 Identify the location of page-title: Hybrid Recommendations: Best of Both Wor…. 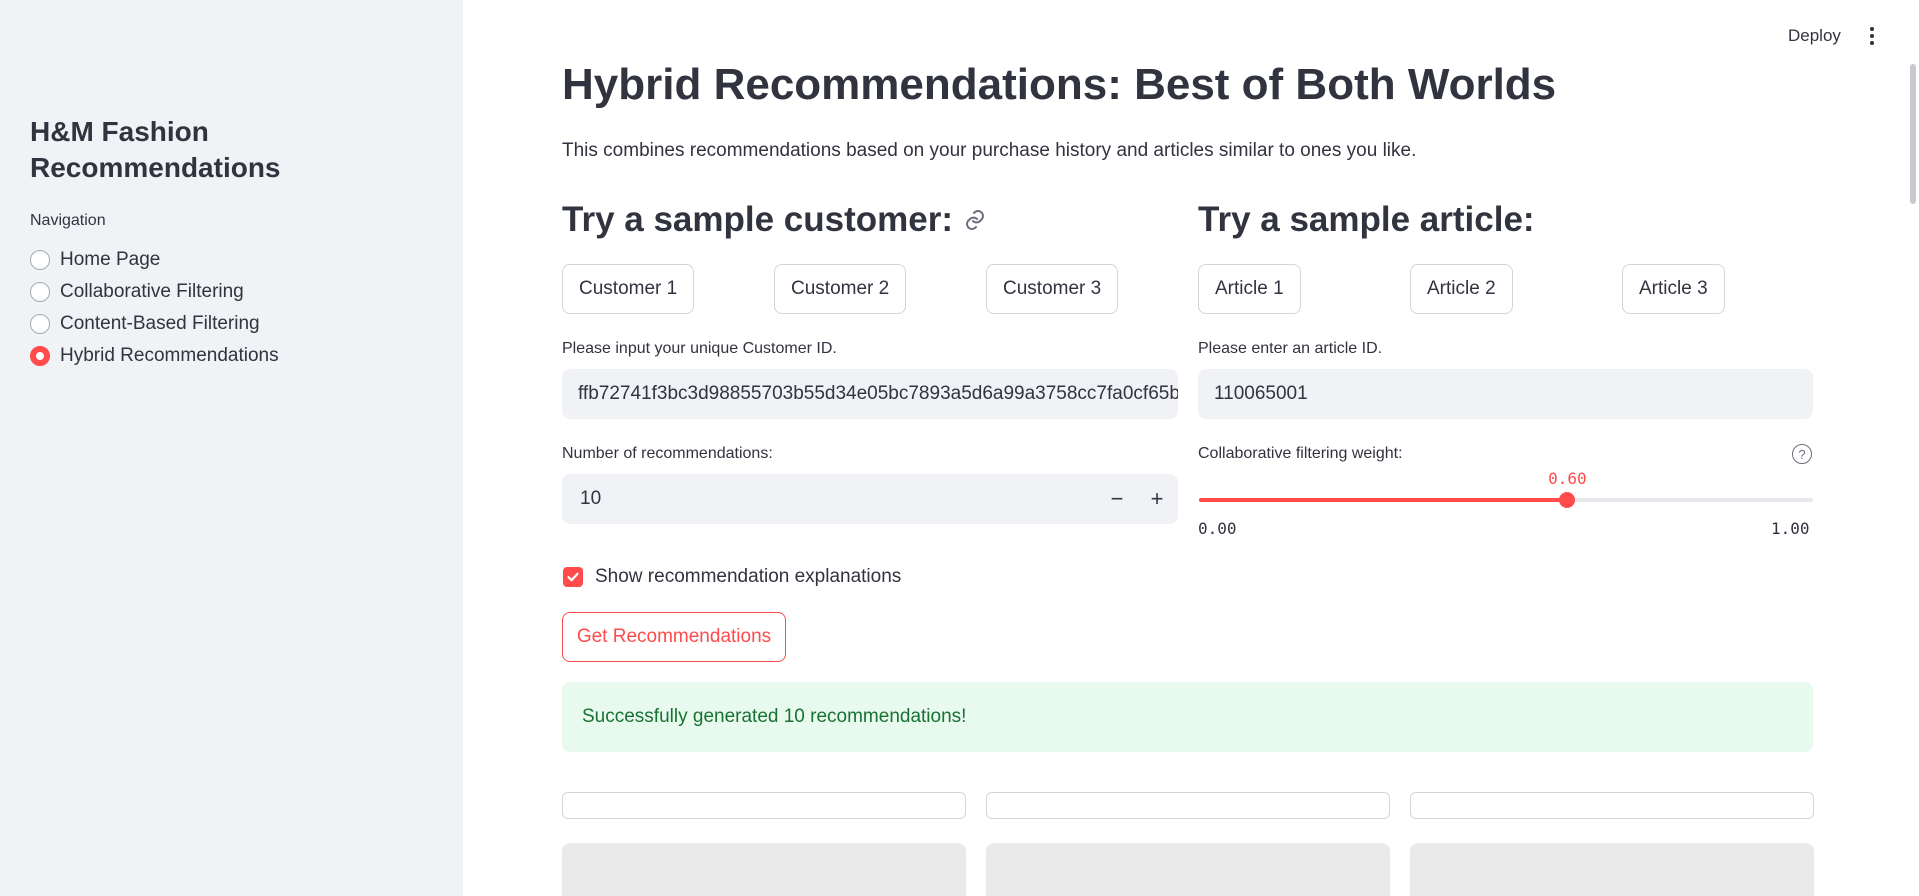
(1059, 84).